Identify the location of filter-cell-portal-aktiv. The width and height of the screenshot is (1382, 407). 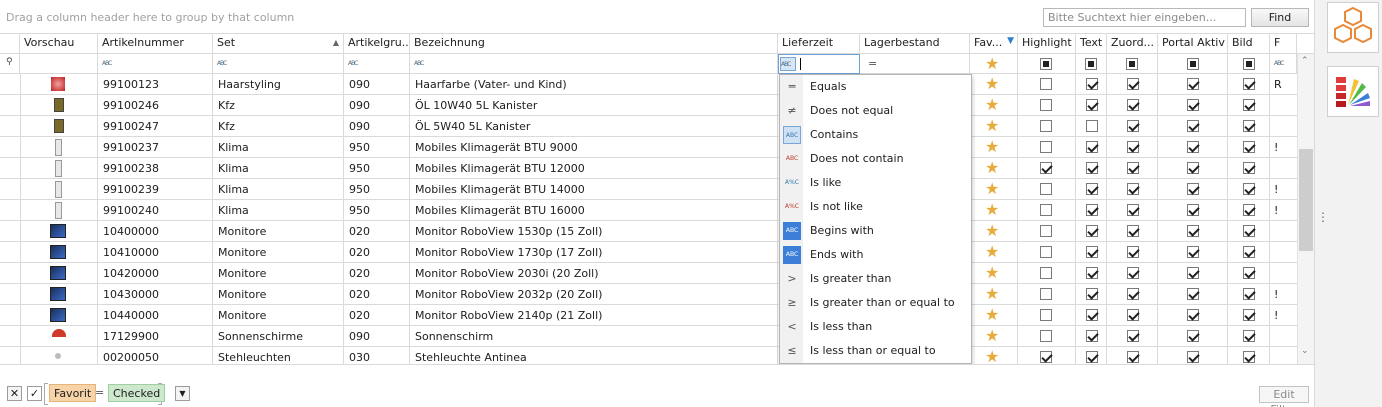
(1193, 64).